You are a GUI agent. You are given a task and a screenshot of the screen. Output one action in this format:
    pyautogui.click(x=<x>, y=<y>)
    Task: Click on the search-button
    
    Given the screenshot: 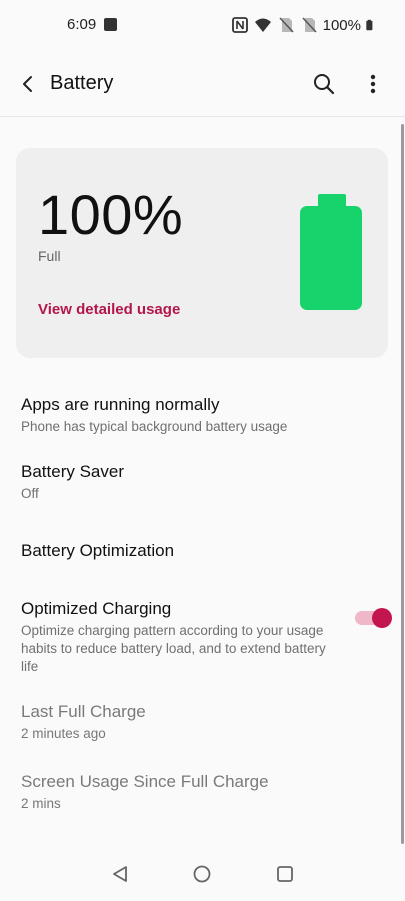 What is the action you would take?
    pyautogui.click(x=324, y=84)
    